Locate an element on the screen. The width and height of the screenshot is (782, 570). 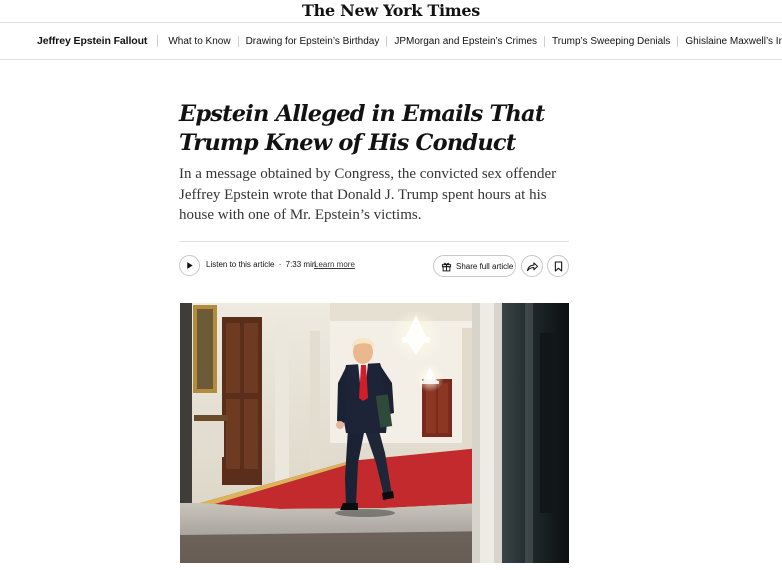
share-button is located at coordinates (532, 266).